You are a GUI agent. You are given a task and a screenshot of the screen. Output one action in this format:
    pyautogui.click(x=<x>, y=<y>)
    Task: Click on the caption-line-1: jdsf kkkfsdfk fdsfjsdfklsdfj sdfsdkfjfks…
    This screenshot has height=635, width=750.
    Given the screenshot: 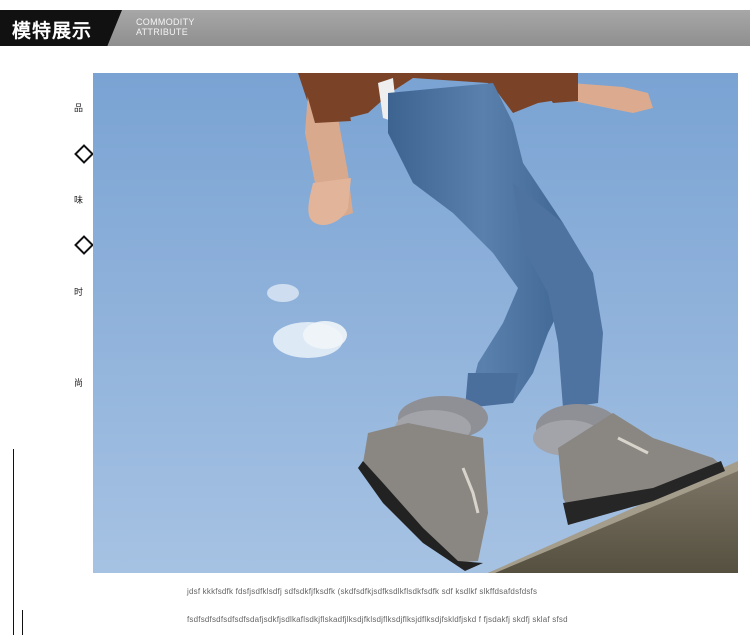 What is the action you would take?
    pyautogui.click(x=362, y=591)
    